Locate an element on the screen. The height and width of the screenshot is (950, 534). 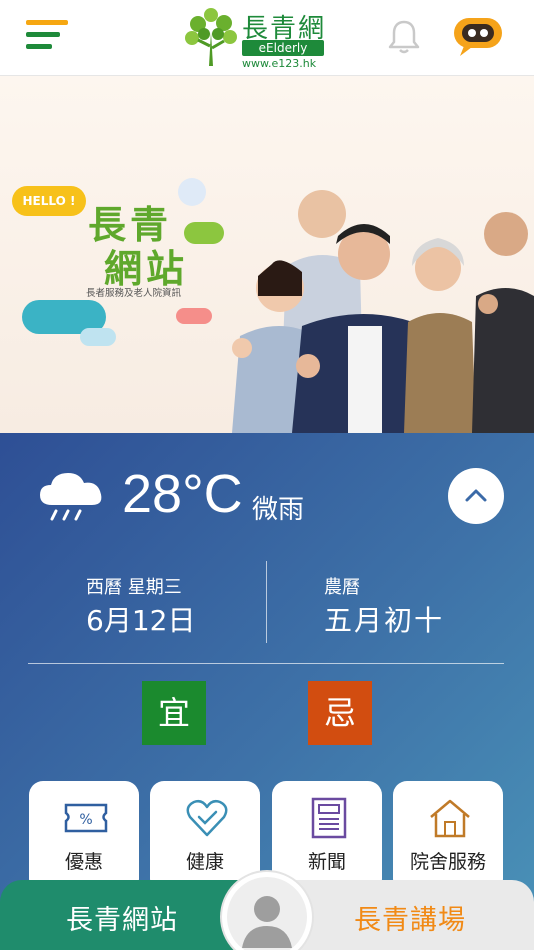
date-divider is located at coordinates (266, 602).